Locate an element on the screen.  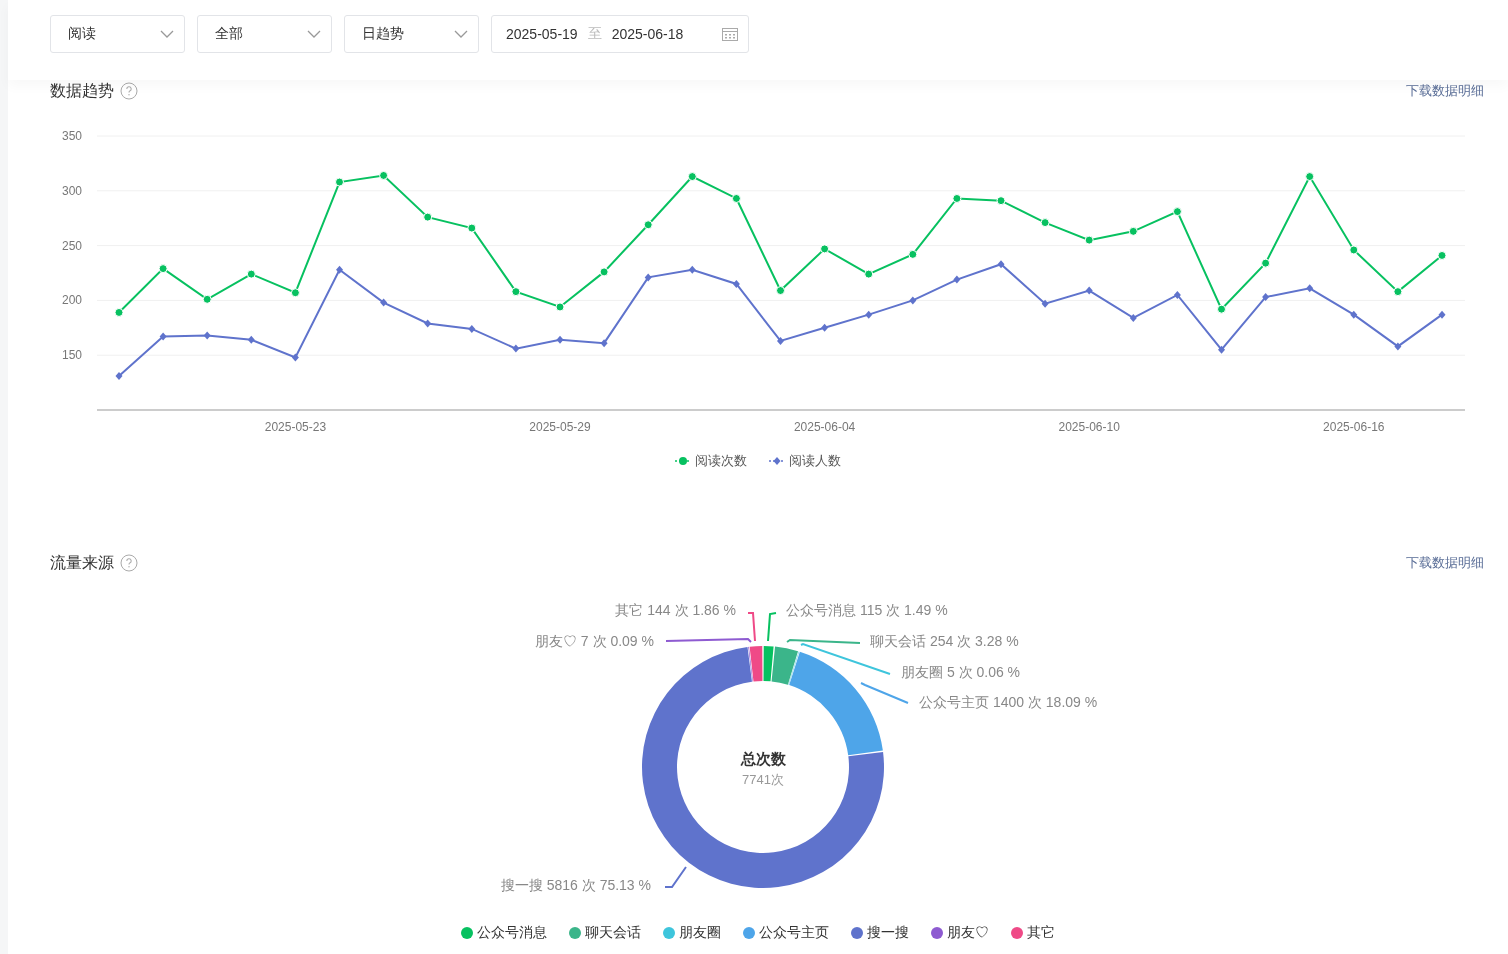
x-axis-label: 2025-06-04 is located at coordinates (824, 427).